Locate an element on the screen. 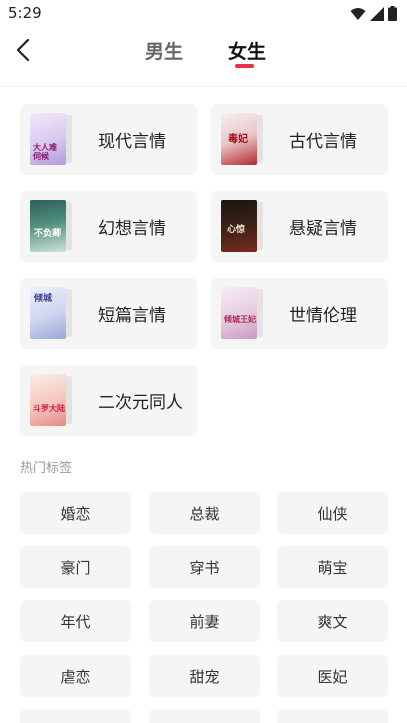 This screenshot has width=407, height=723. hot-tags-title: 热门标签 is located at coordinates (46, 468).